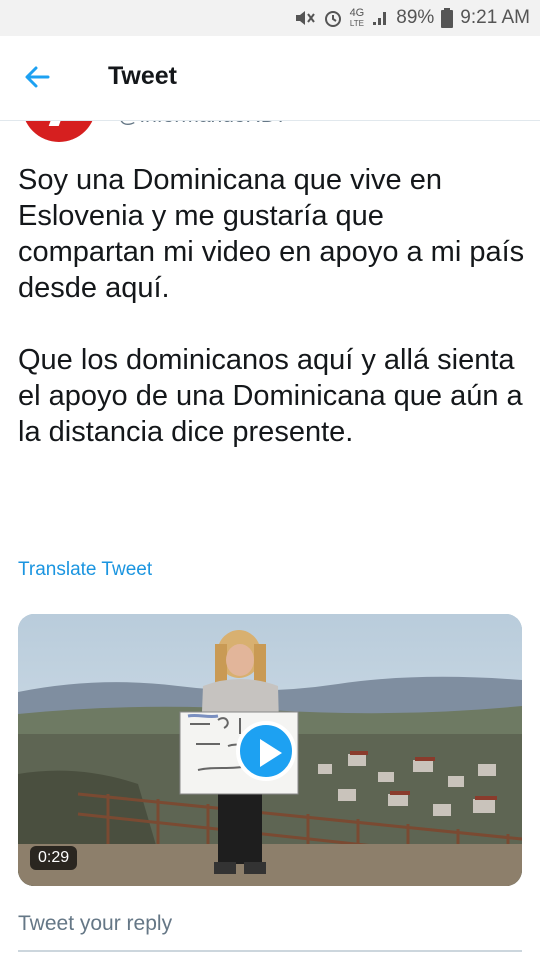 This screenshot has width=540, height=960. I want to click on alarm-icon, so click(333, 18).